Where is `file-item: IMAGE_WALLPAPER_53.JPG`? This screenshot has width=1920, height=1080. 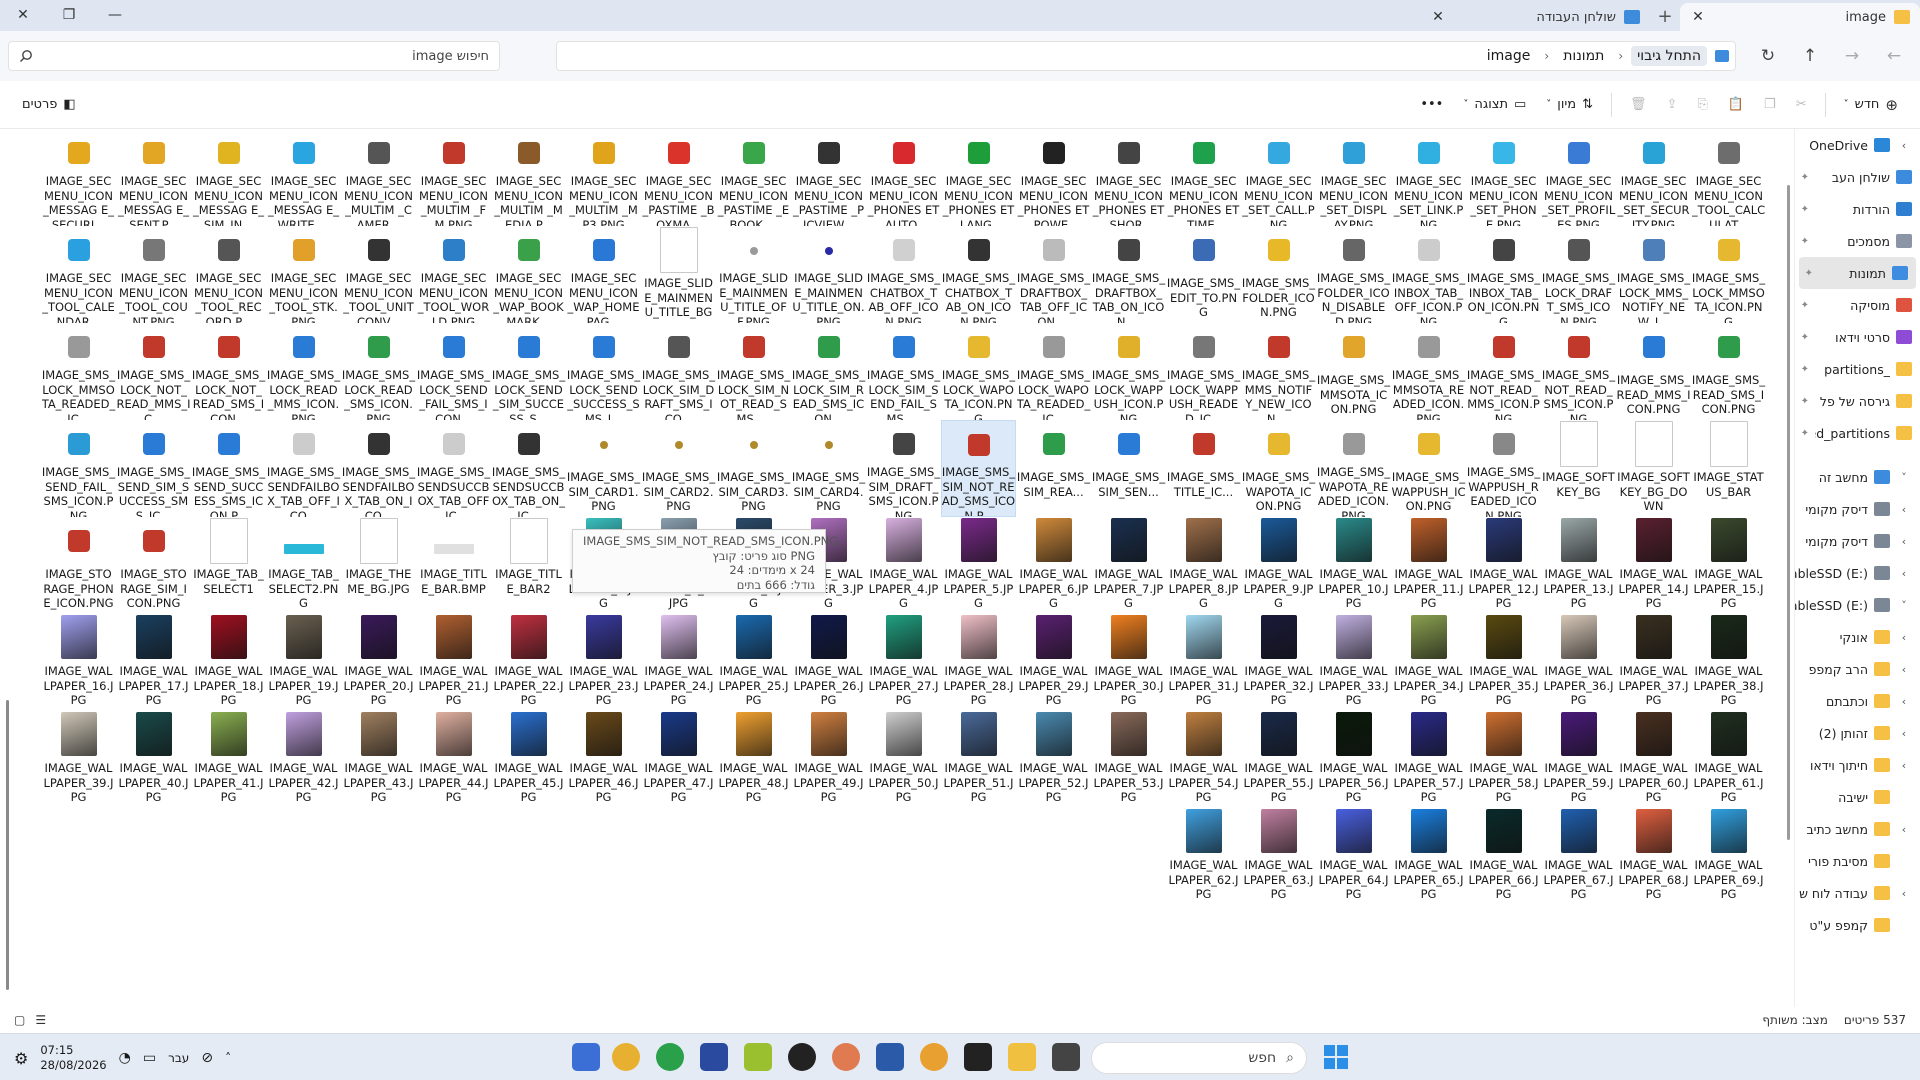
file-item: IMAGE_WALLPAPER_53.JPG is located at coordinates (1128, 759).